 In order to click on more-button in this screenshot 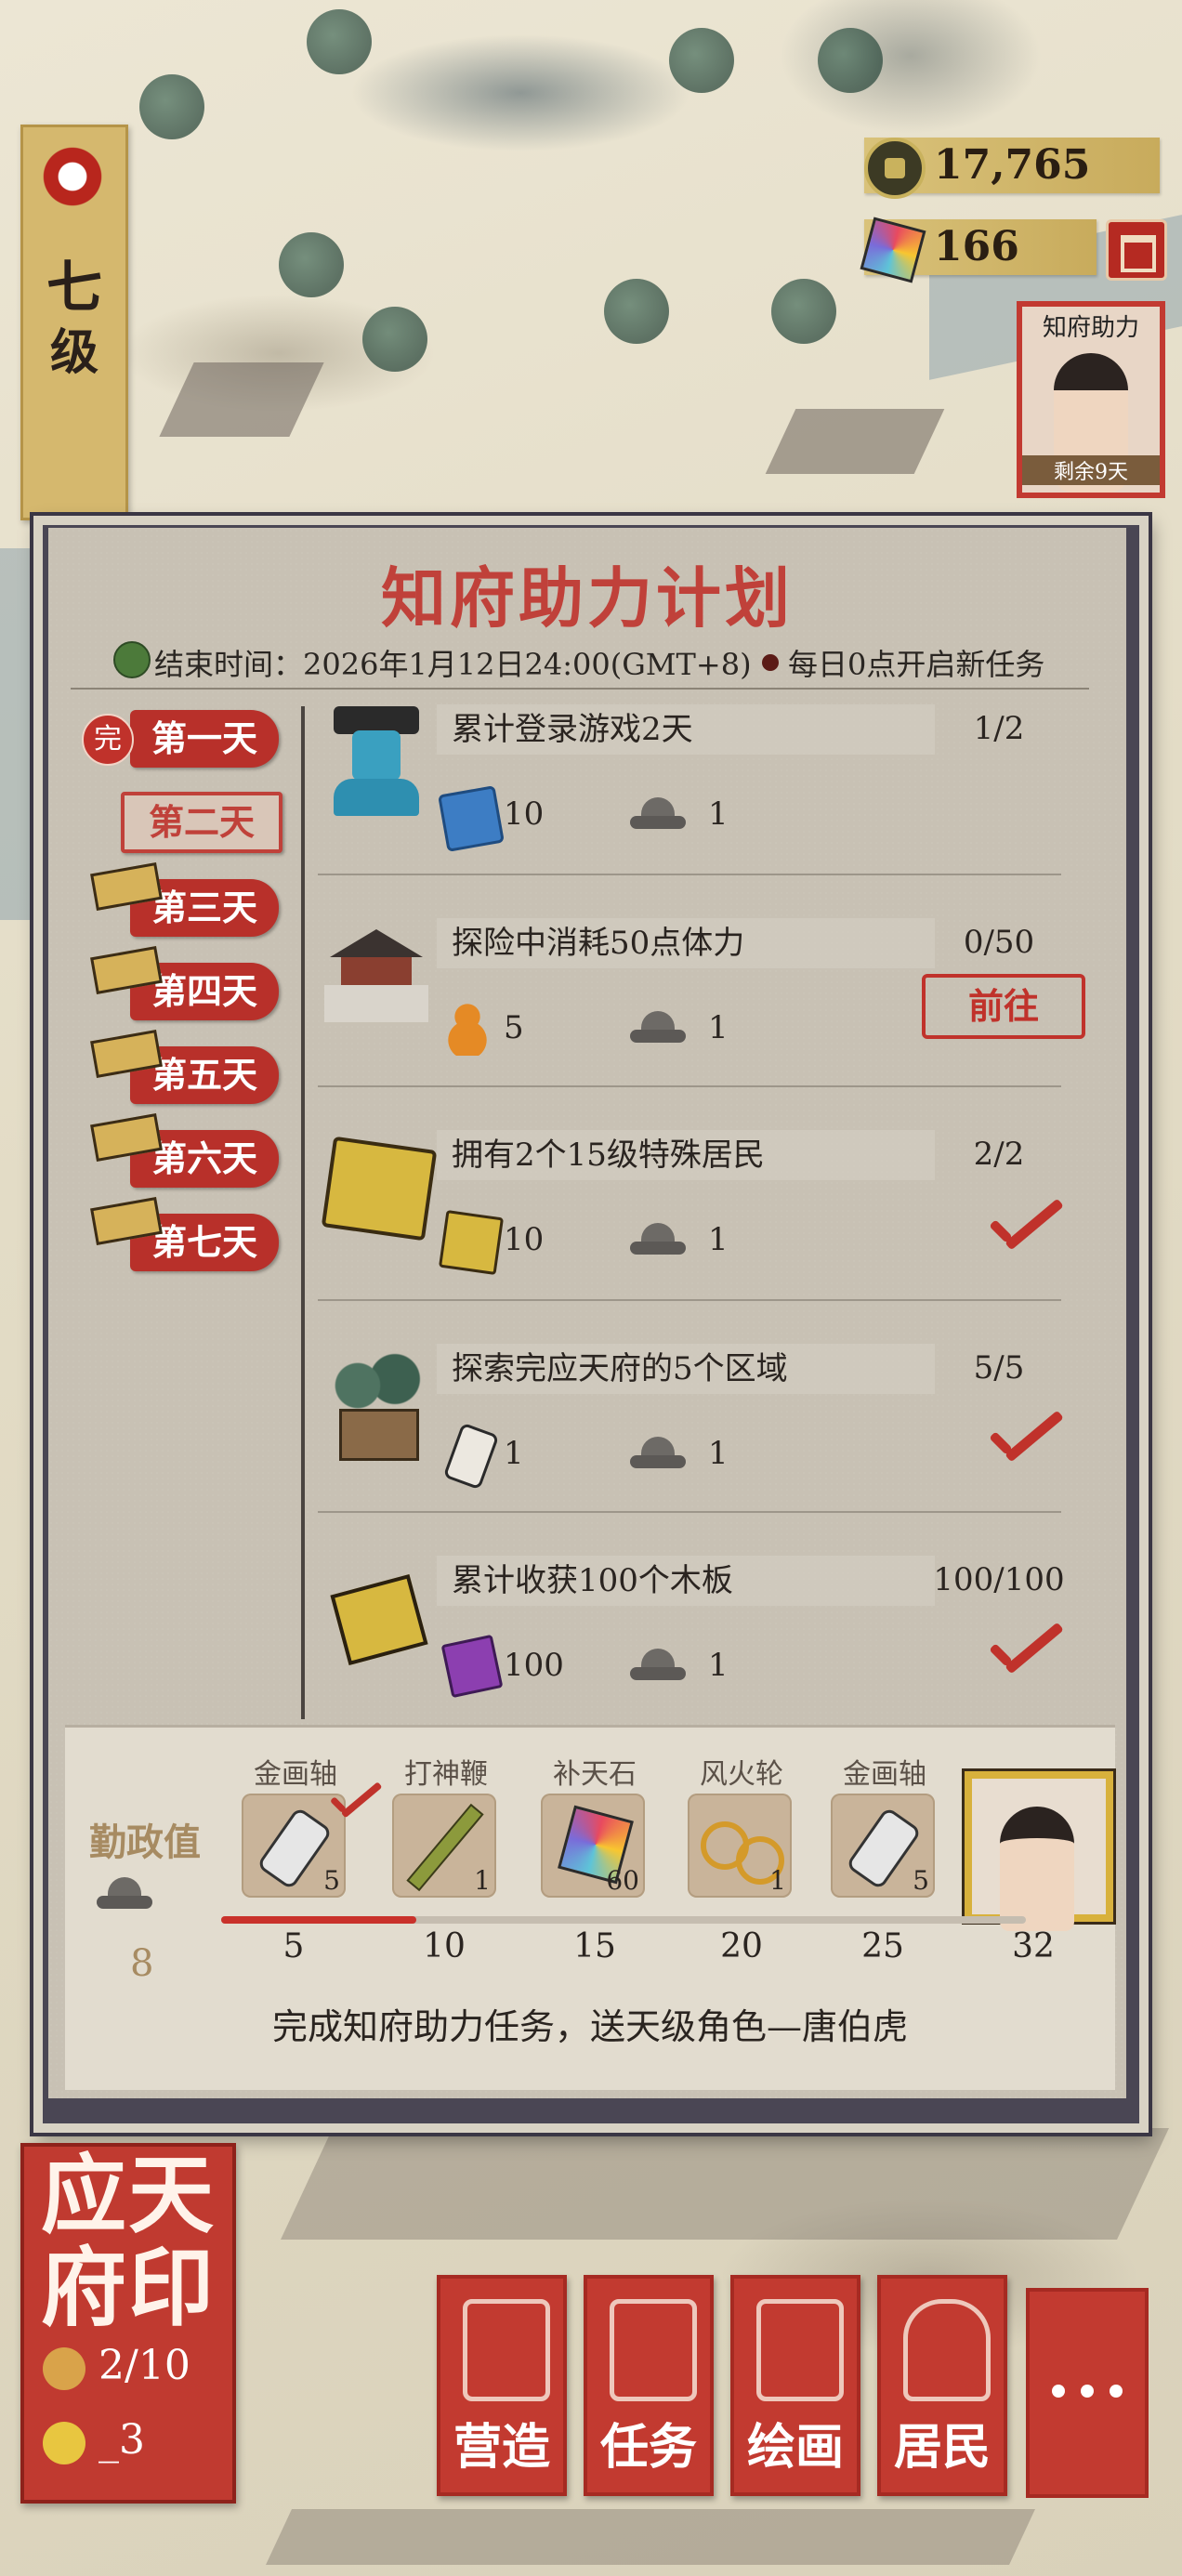, I will do `click(1087, 2393)`.